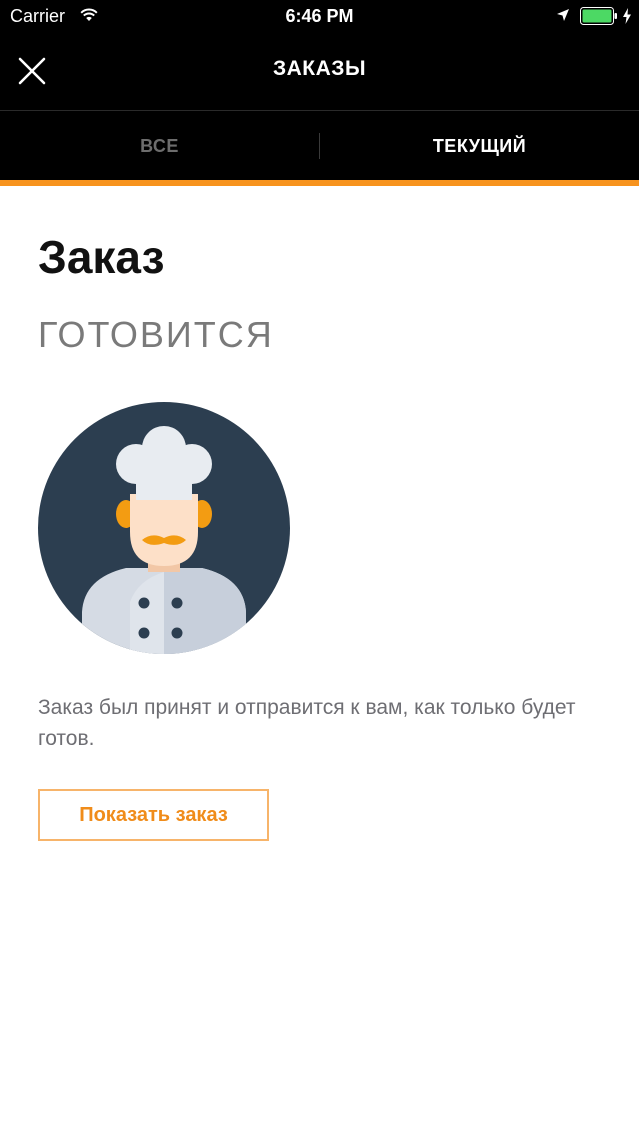 The width and height of the screenshot is (639, 1136). What do you see at coordinates (479, 146) in the screenshot?
I see `tab-current: ТЕКУЩИЙ` at bounding box center [479, 146].